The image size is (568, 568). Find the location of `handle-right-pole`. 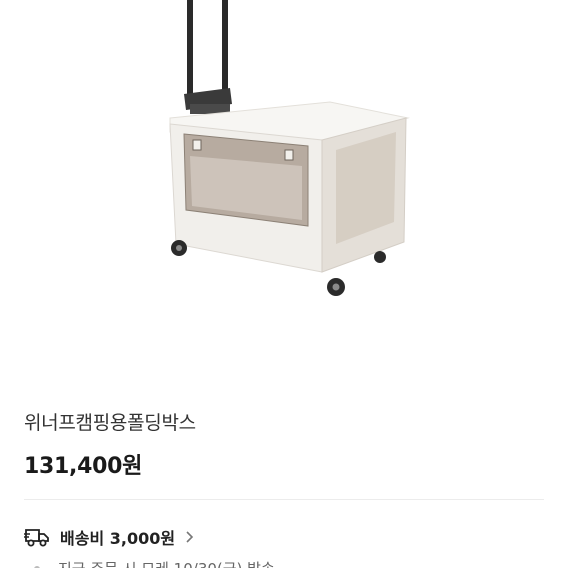

handle-right-pole is located at coordinates (225, 48).